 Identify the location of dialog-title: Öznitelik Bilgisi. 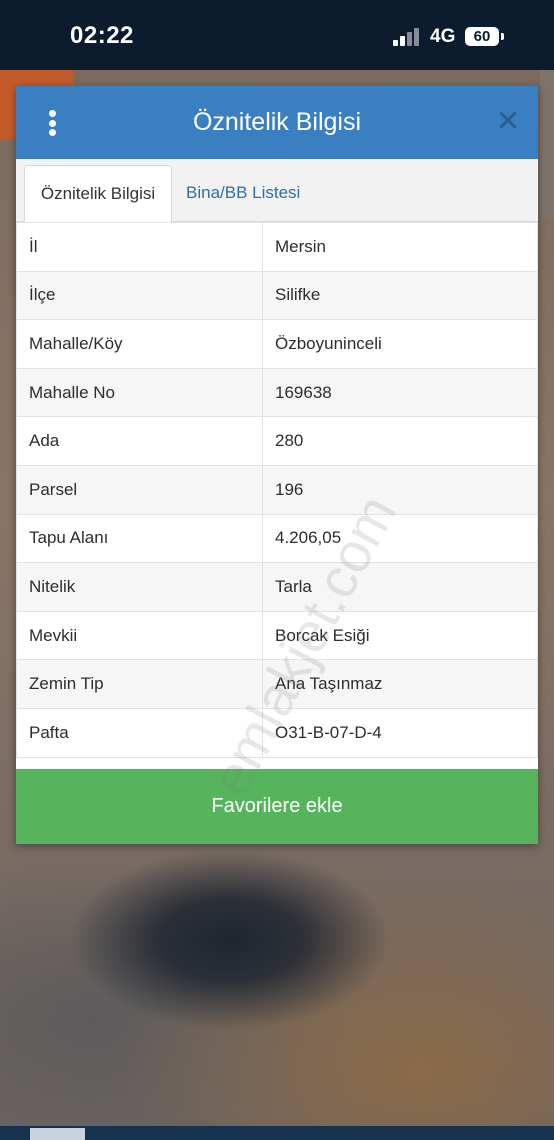
(277, 122).